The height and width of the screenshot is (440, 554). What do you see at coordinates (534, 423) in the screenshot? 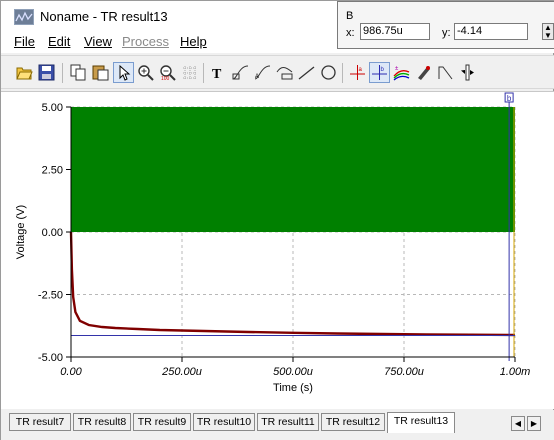
I see `tabs-scroll-right-icon: ▶` at bounding box center [534, 423].